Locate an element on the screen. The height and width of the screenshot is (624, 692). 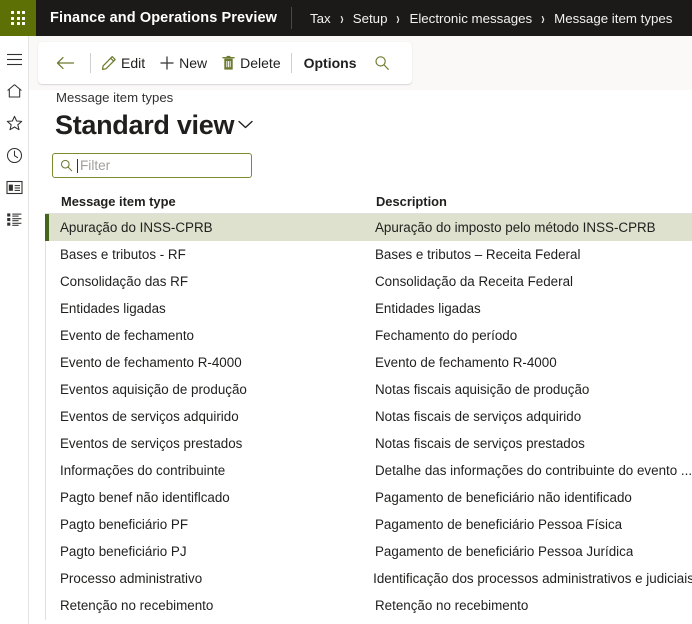
cell-message-item-type: Apuração do INSS-CPRB is located at coordinates (136, 227).